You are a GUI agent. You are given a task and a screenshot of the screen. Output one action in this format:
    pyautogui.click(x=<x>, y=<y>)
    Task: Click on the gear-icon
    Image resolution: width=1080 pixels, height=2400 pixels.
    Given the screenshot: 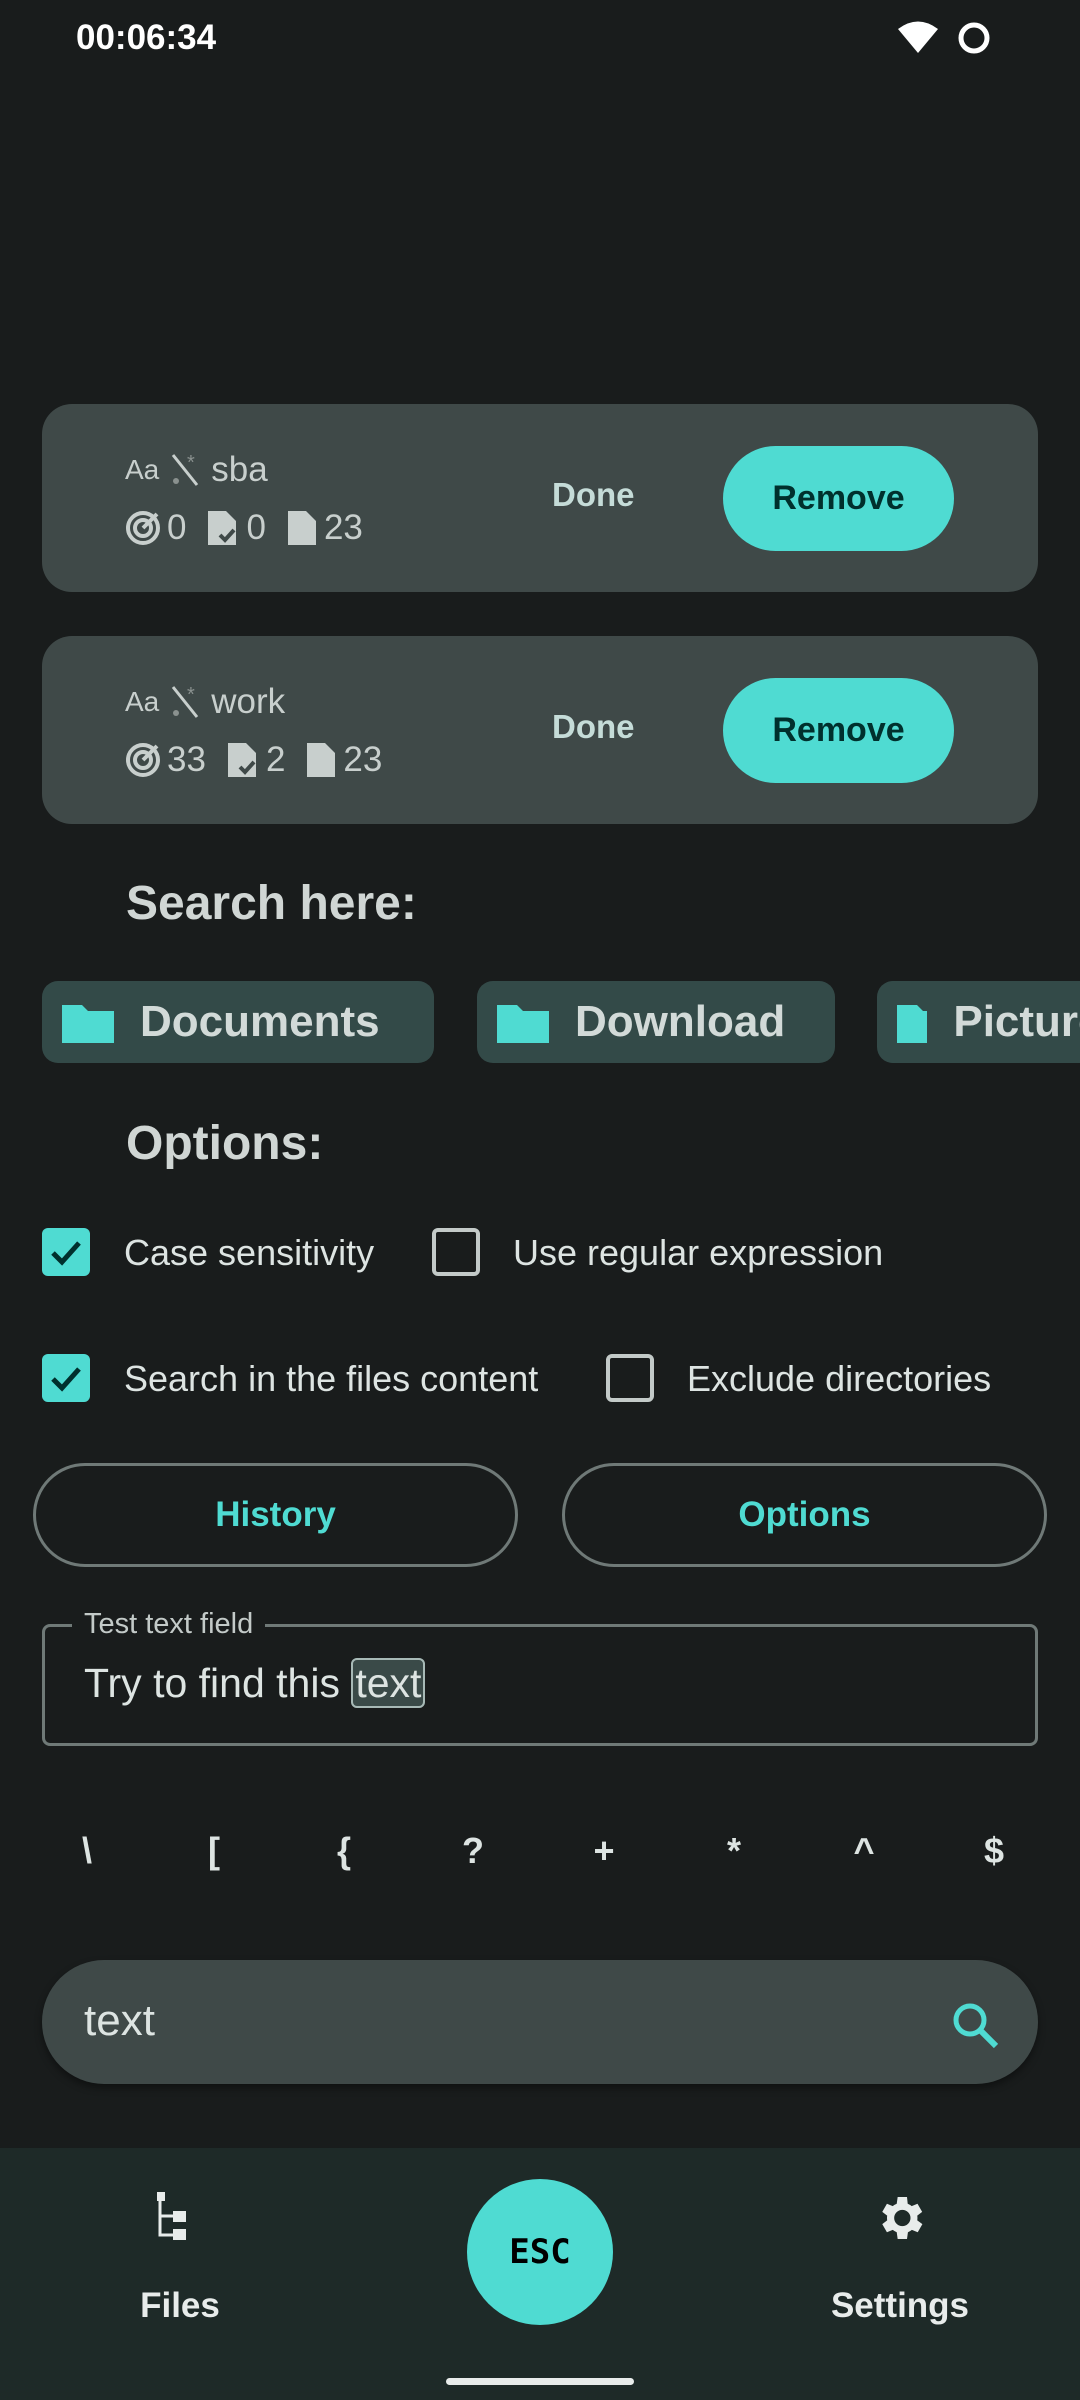 What is the action you would take?
    pyautogui.click(x=902, y=2218)
    